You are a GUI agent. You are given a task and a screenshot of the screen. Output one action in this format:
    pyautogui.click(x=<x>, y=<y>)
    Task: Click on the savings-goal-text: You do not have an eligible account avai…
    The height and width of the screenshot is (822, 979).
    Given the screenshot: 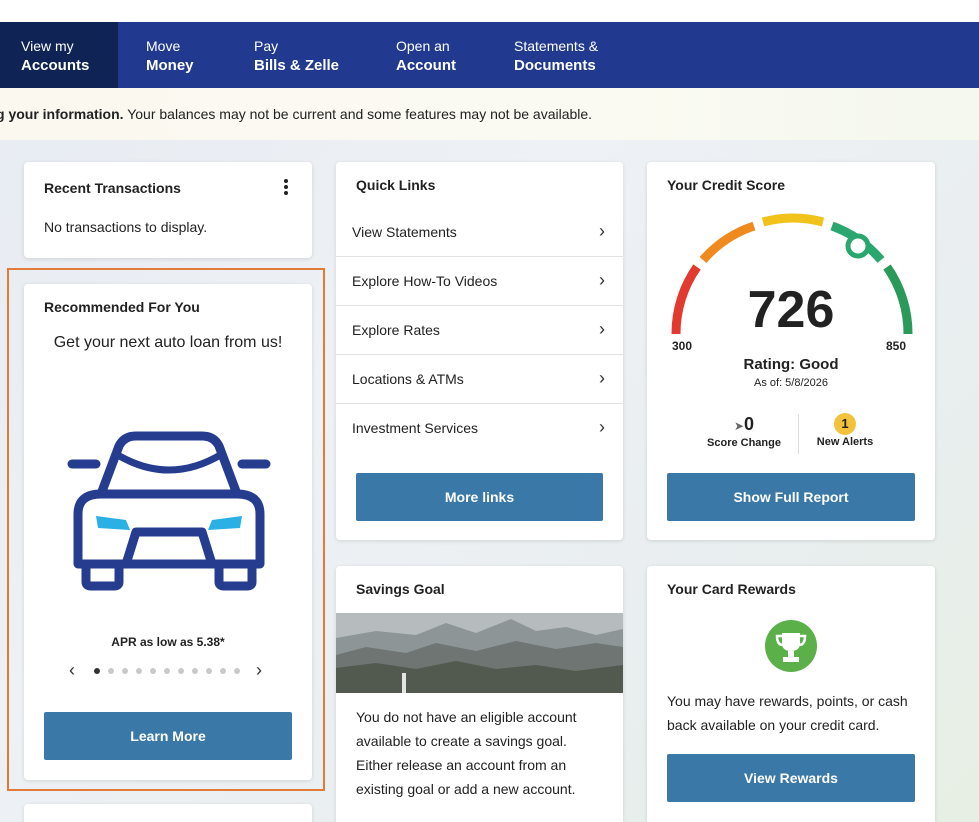 What is the action you would take?
    pyautogui.click(x=466, y=753)
    